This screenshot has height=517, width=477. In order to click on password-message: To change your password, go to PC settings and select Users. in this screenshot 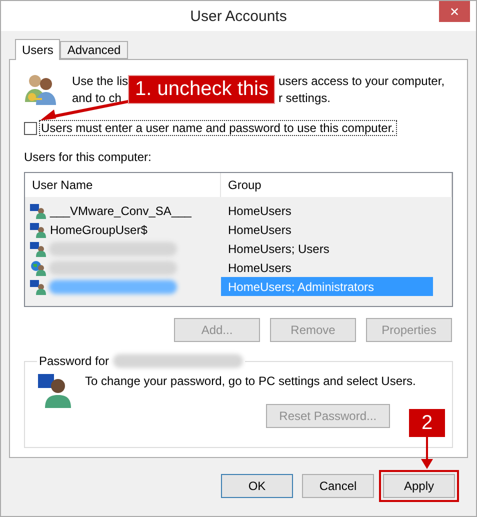, I will do `click(250, 381)`.